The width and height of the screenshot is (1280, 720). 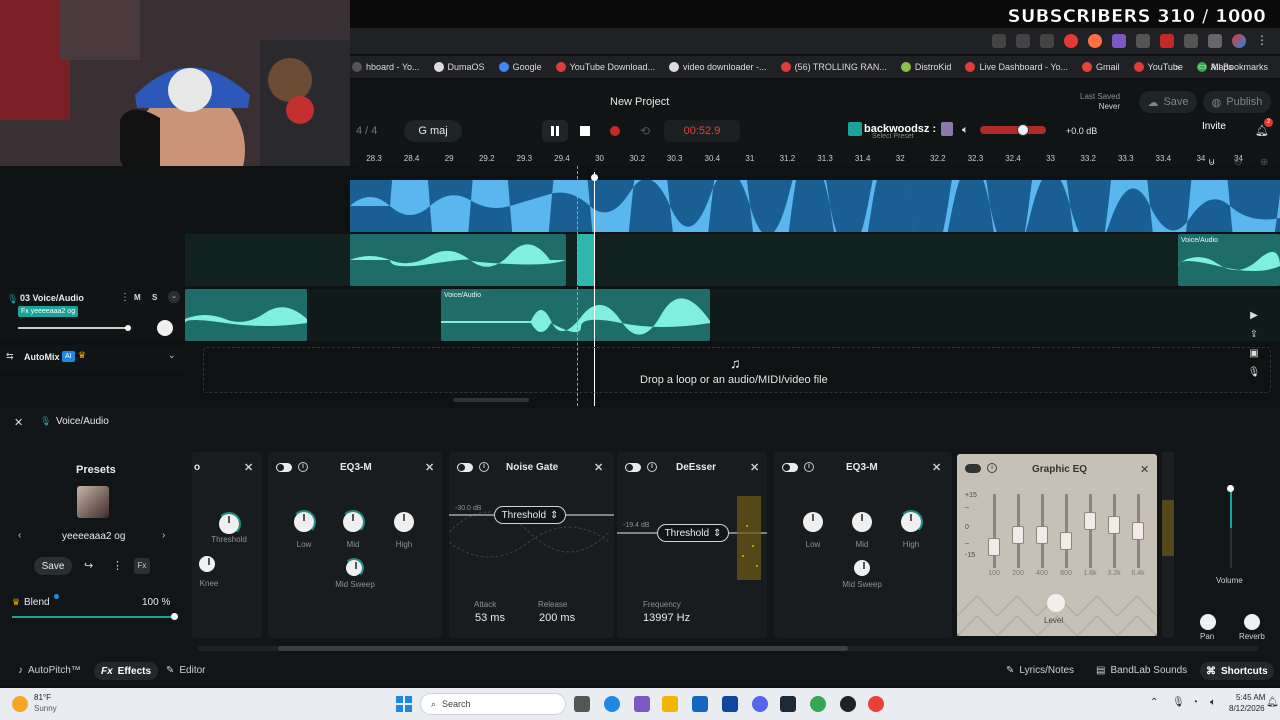 I want to click on deesser-threshold-pill: Threshold ⇕, so click(x=693, y=533).